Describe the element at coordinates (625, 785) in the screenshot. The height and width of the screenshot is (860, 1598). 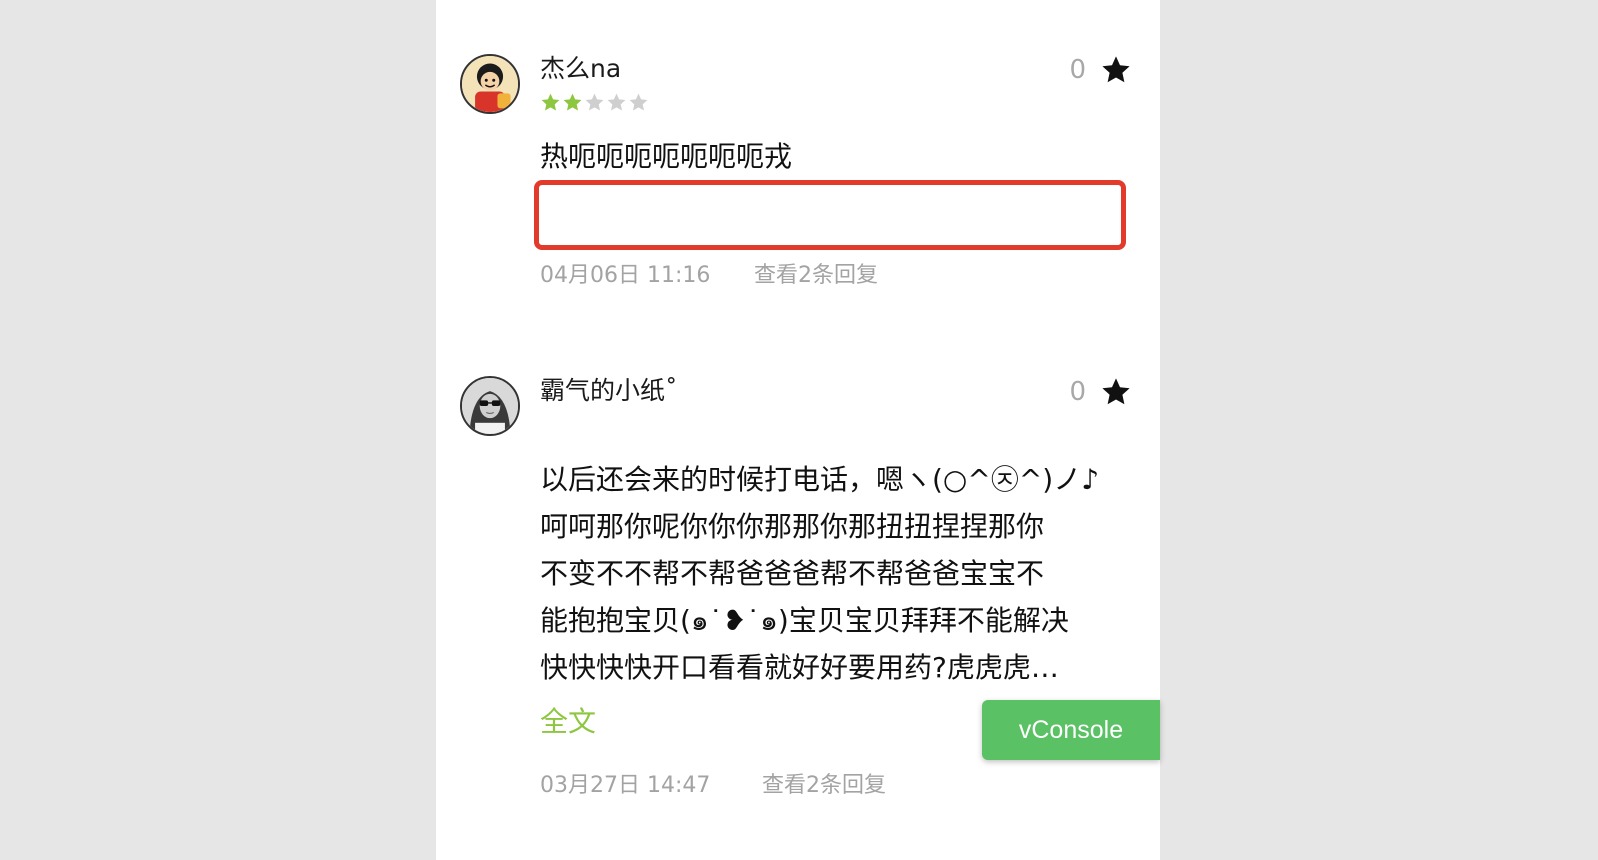
I see `comment-time: 03月27日 14:47` at that location.